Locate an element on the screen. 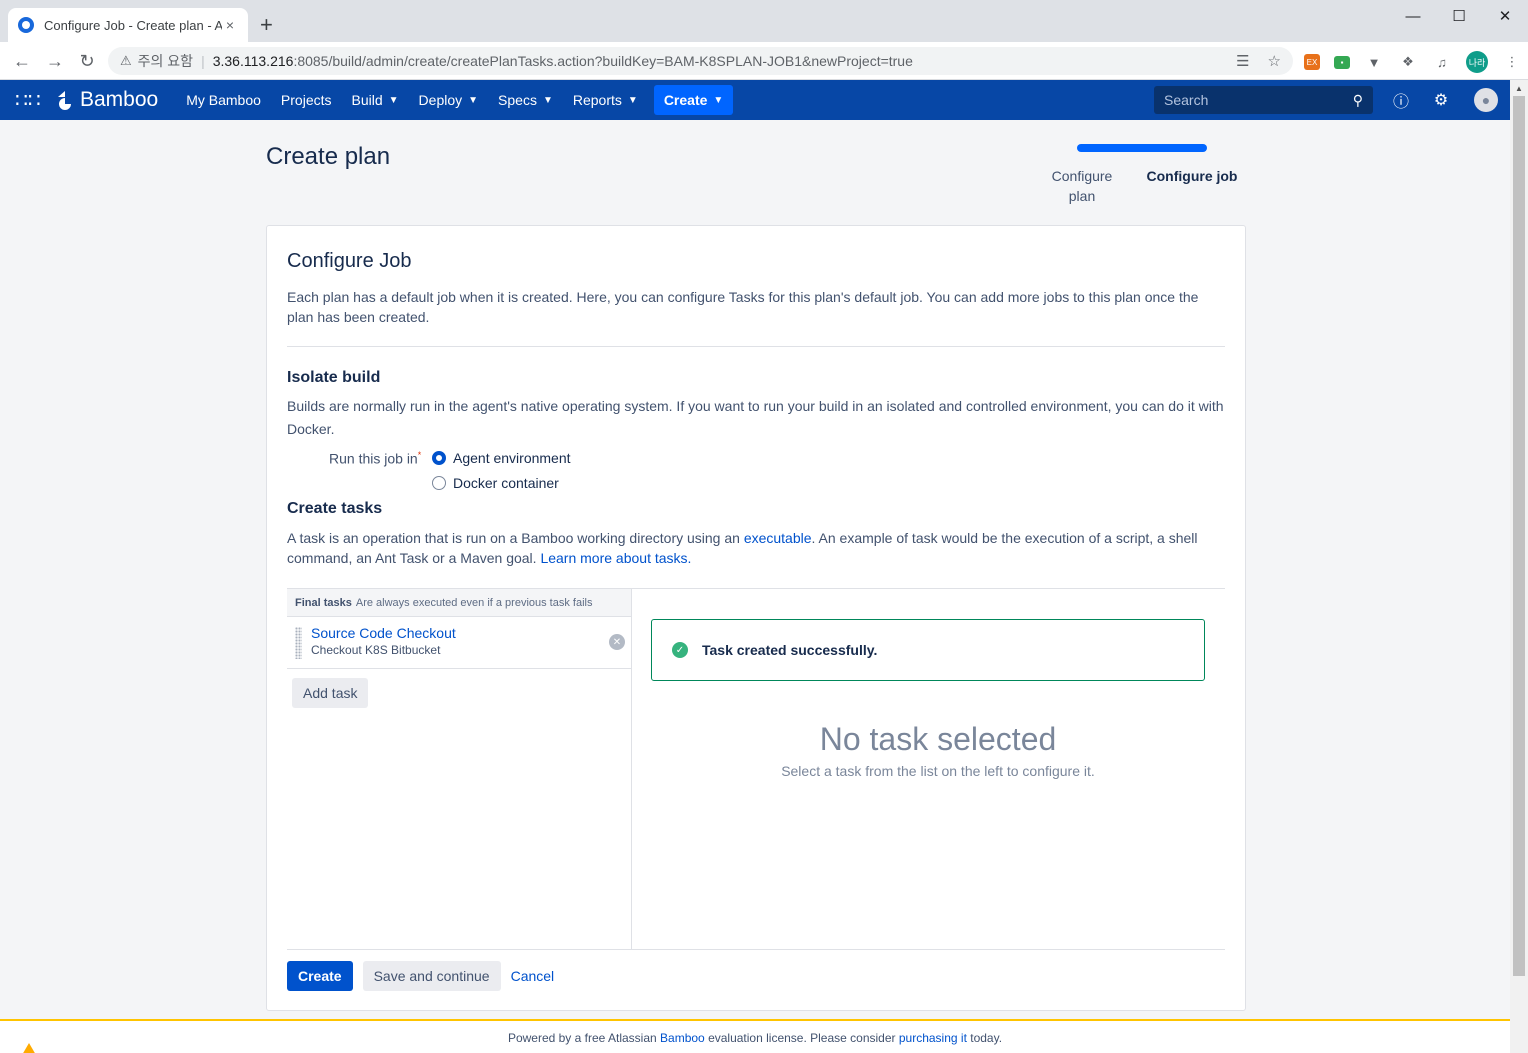 The image size is (1528, 1053). learn-more-link: Learn more about tasks. is located at coordinates (615, 558).